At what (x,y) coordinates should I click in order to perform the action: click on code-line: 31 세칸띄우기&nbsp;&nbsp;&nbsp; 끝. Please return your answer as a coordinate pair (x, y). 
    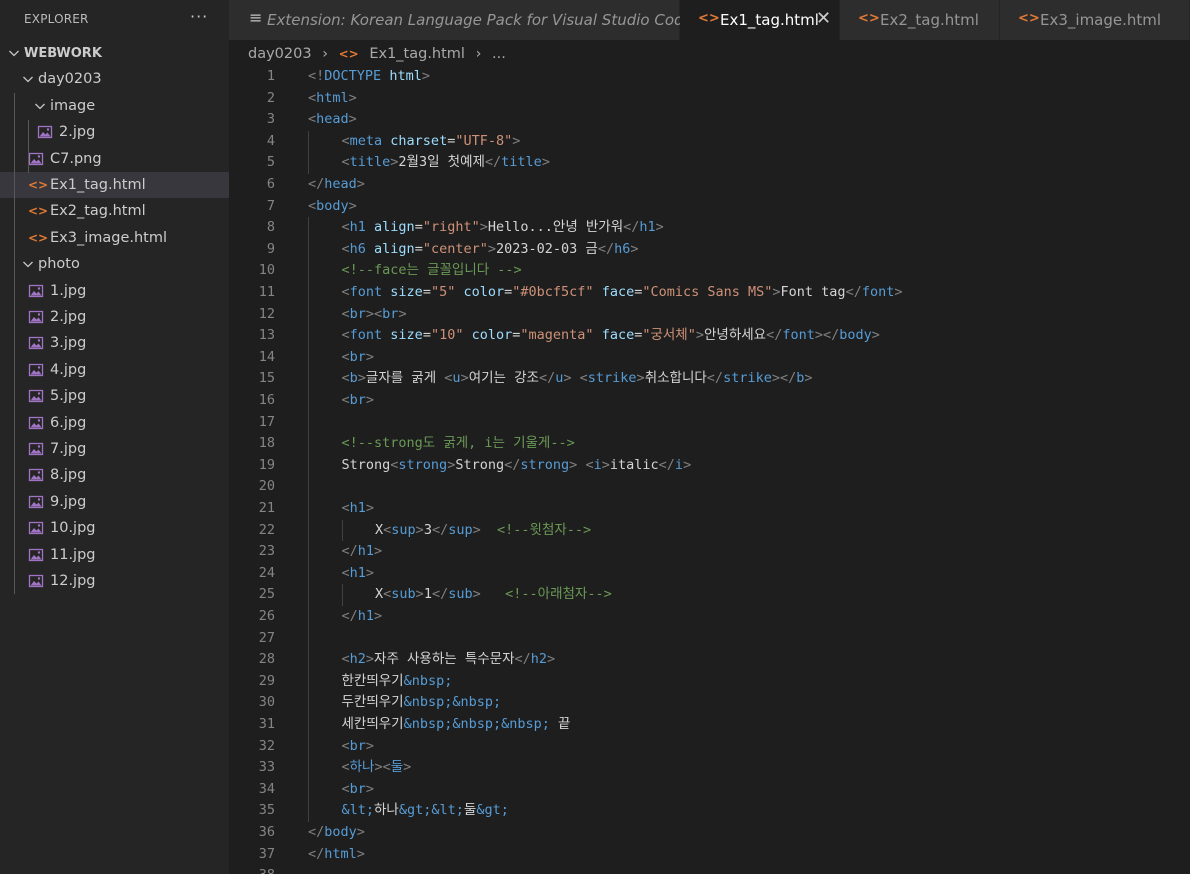
    Looking at the image, I should click on (709, 725).